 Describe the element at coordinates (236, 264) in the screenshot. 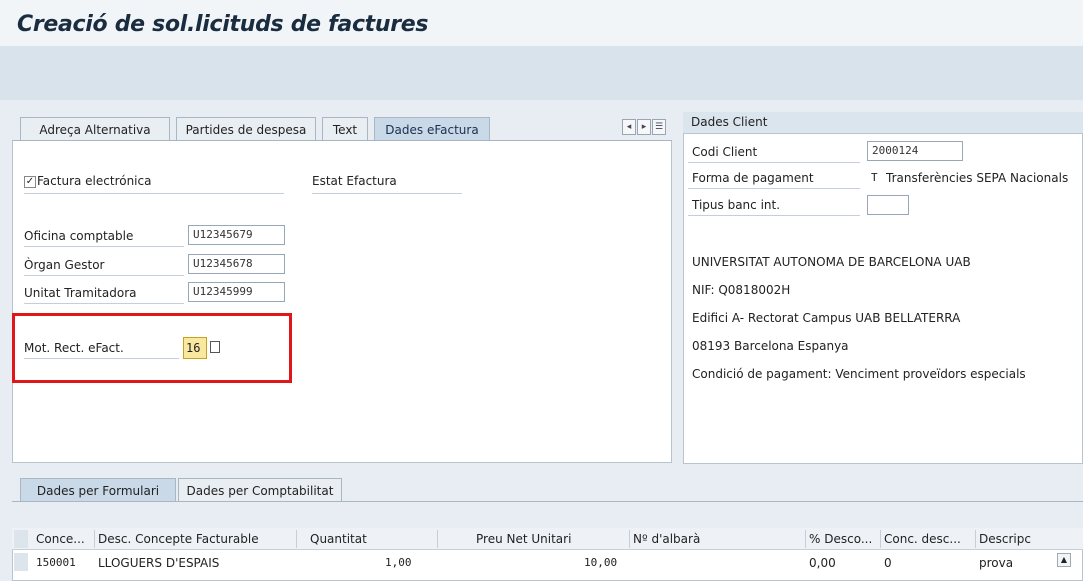

I see `organ-gestor-field: U12345678` at that location.